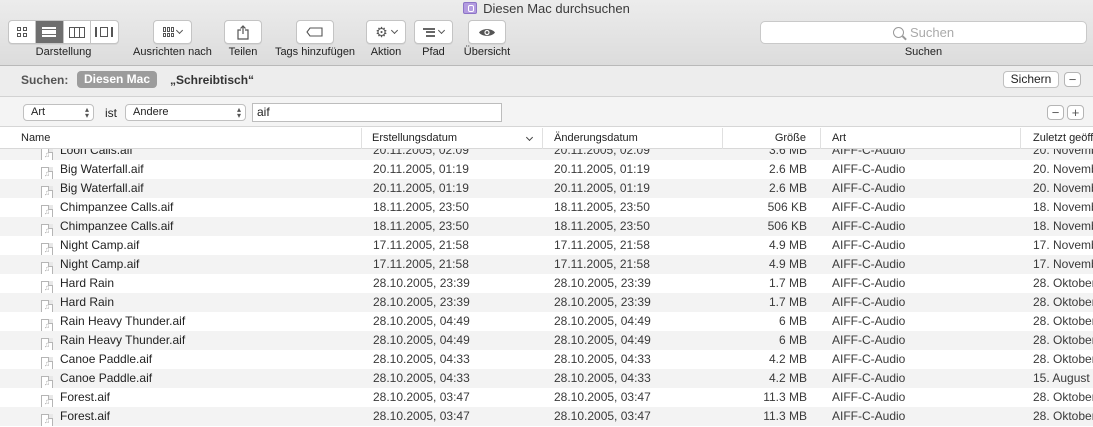 The image size is (1093, 427). I want to click on file-name-cell: ♫ Loon Calls.aif, so click(200, 154).